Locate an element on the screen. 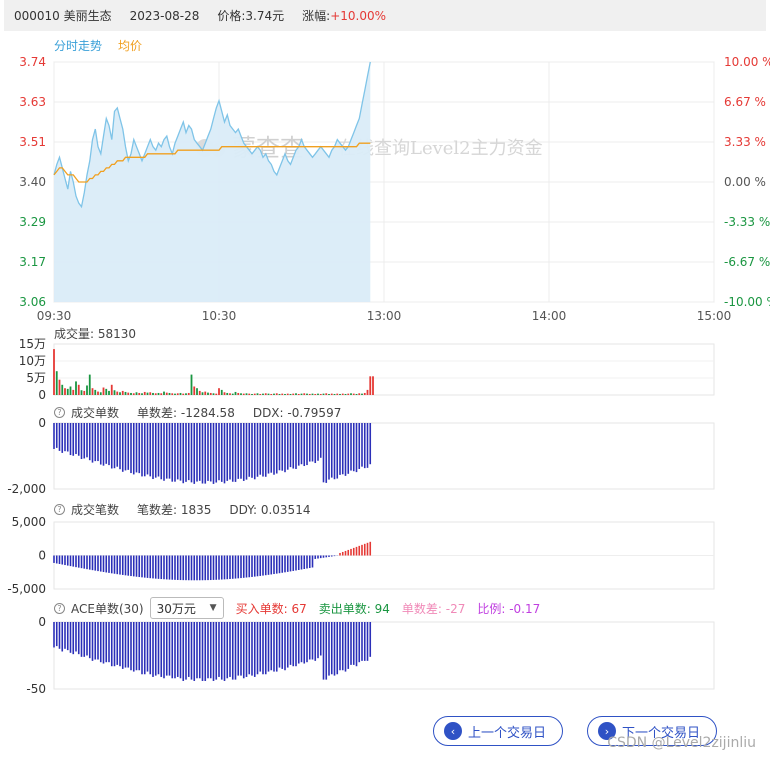  pct-y-tick: -10.00 % is located at coordinates (747, 302).